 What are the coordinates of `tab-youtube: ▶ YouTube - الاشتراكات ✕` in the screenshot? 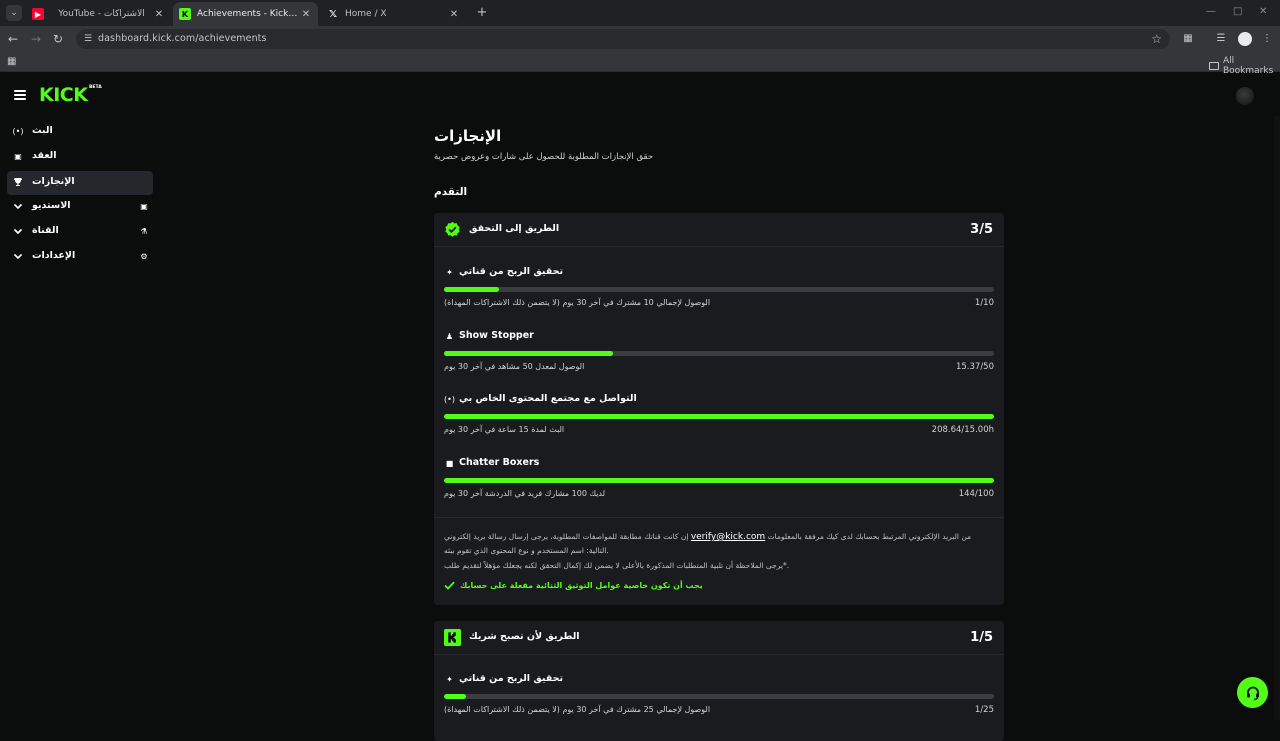 It's located at (98, 14).